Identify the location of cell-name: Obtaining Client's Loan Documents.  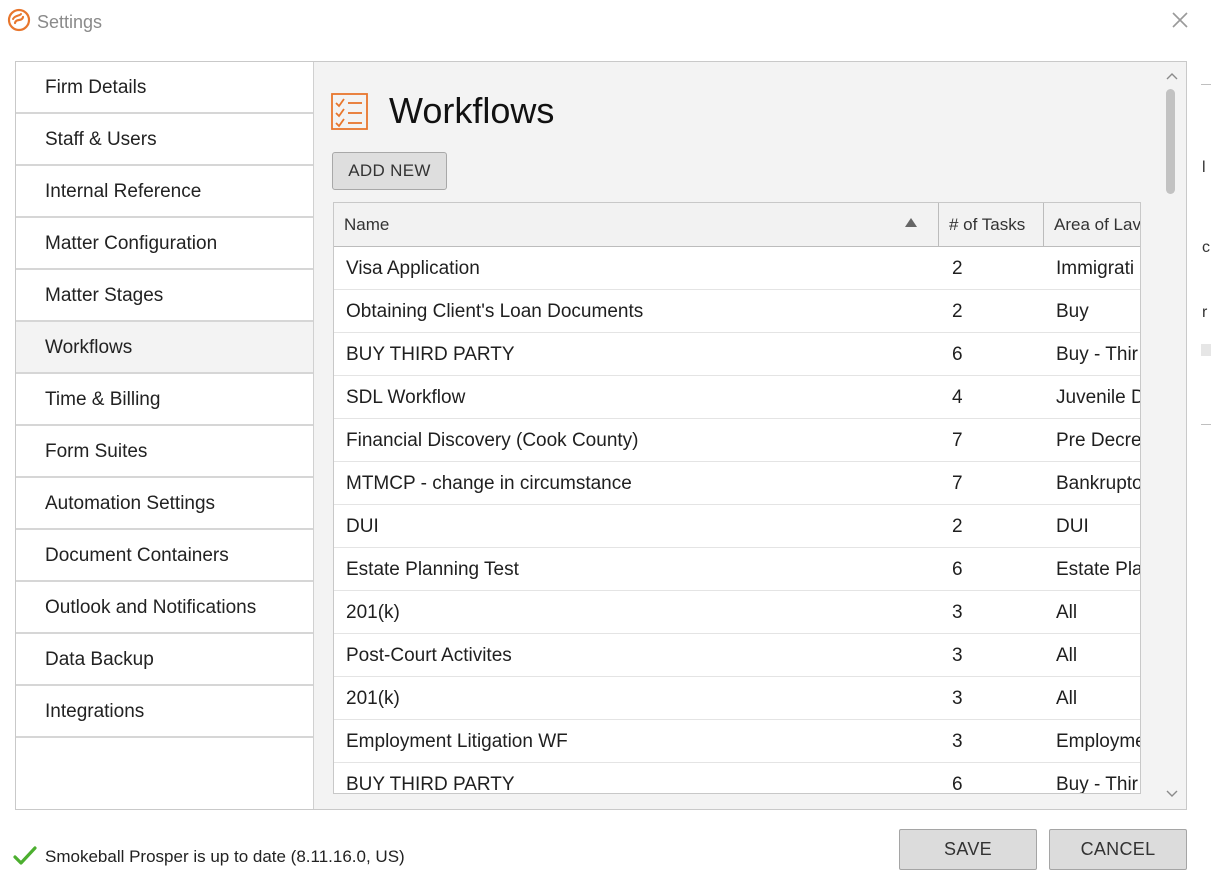
(495, 311).